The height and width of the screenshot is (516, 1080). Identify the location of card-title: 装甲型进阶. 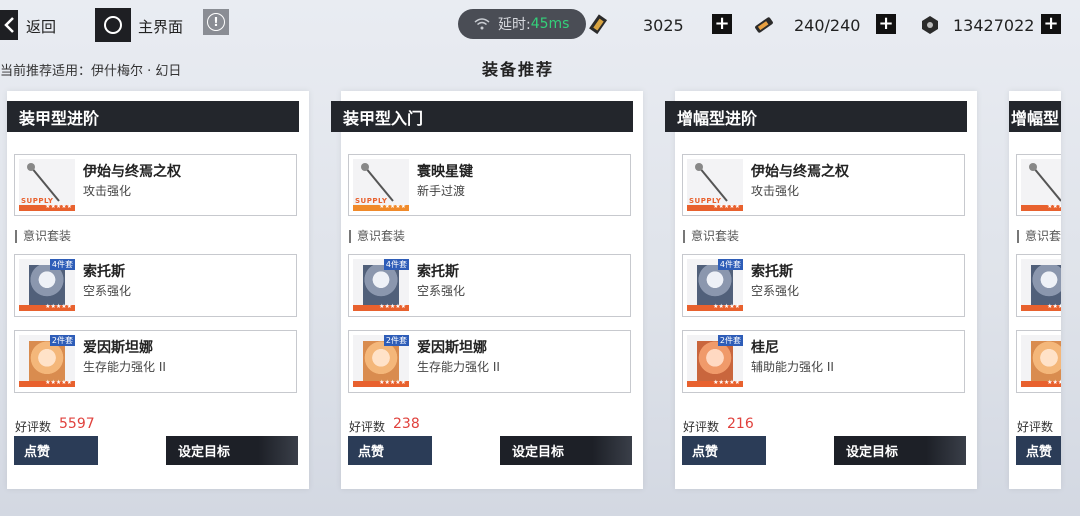
(153, 116).